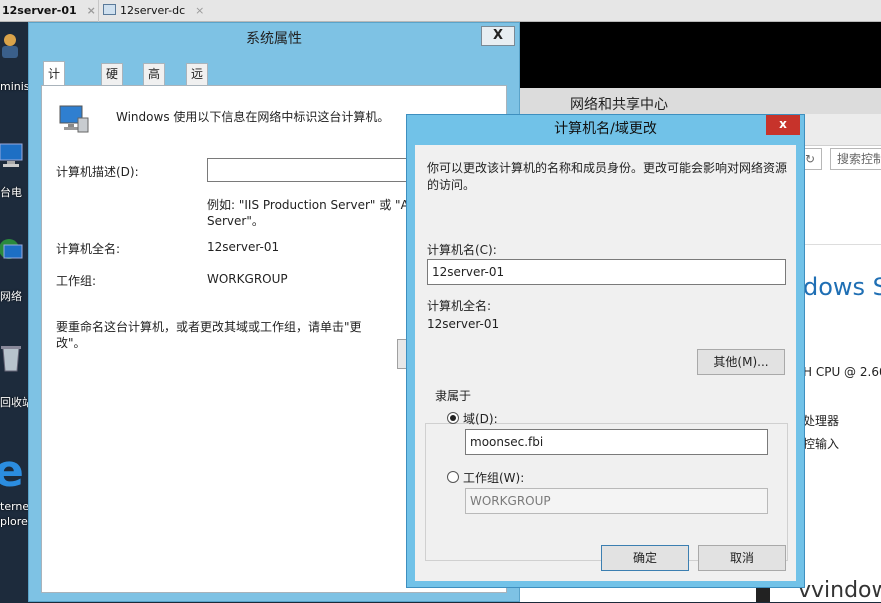  I want to click on intro-text-2: 的访问。, so click(451, 185).